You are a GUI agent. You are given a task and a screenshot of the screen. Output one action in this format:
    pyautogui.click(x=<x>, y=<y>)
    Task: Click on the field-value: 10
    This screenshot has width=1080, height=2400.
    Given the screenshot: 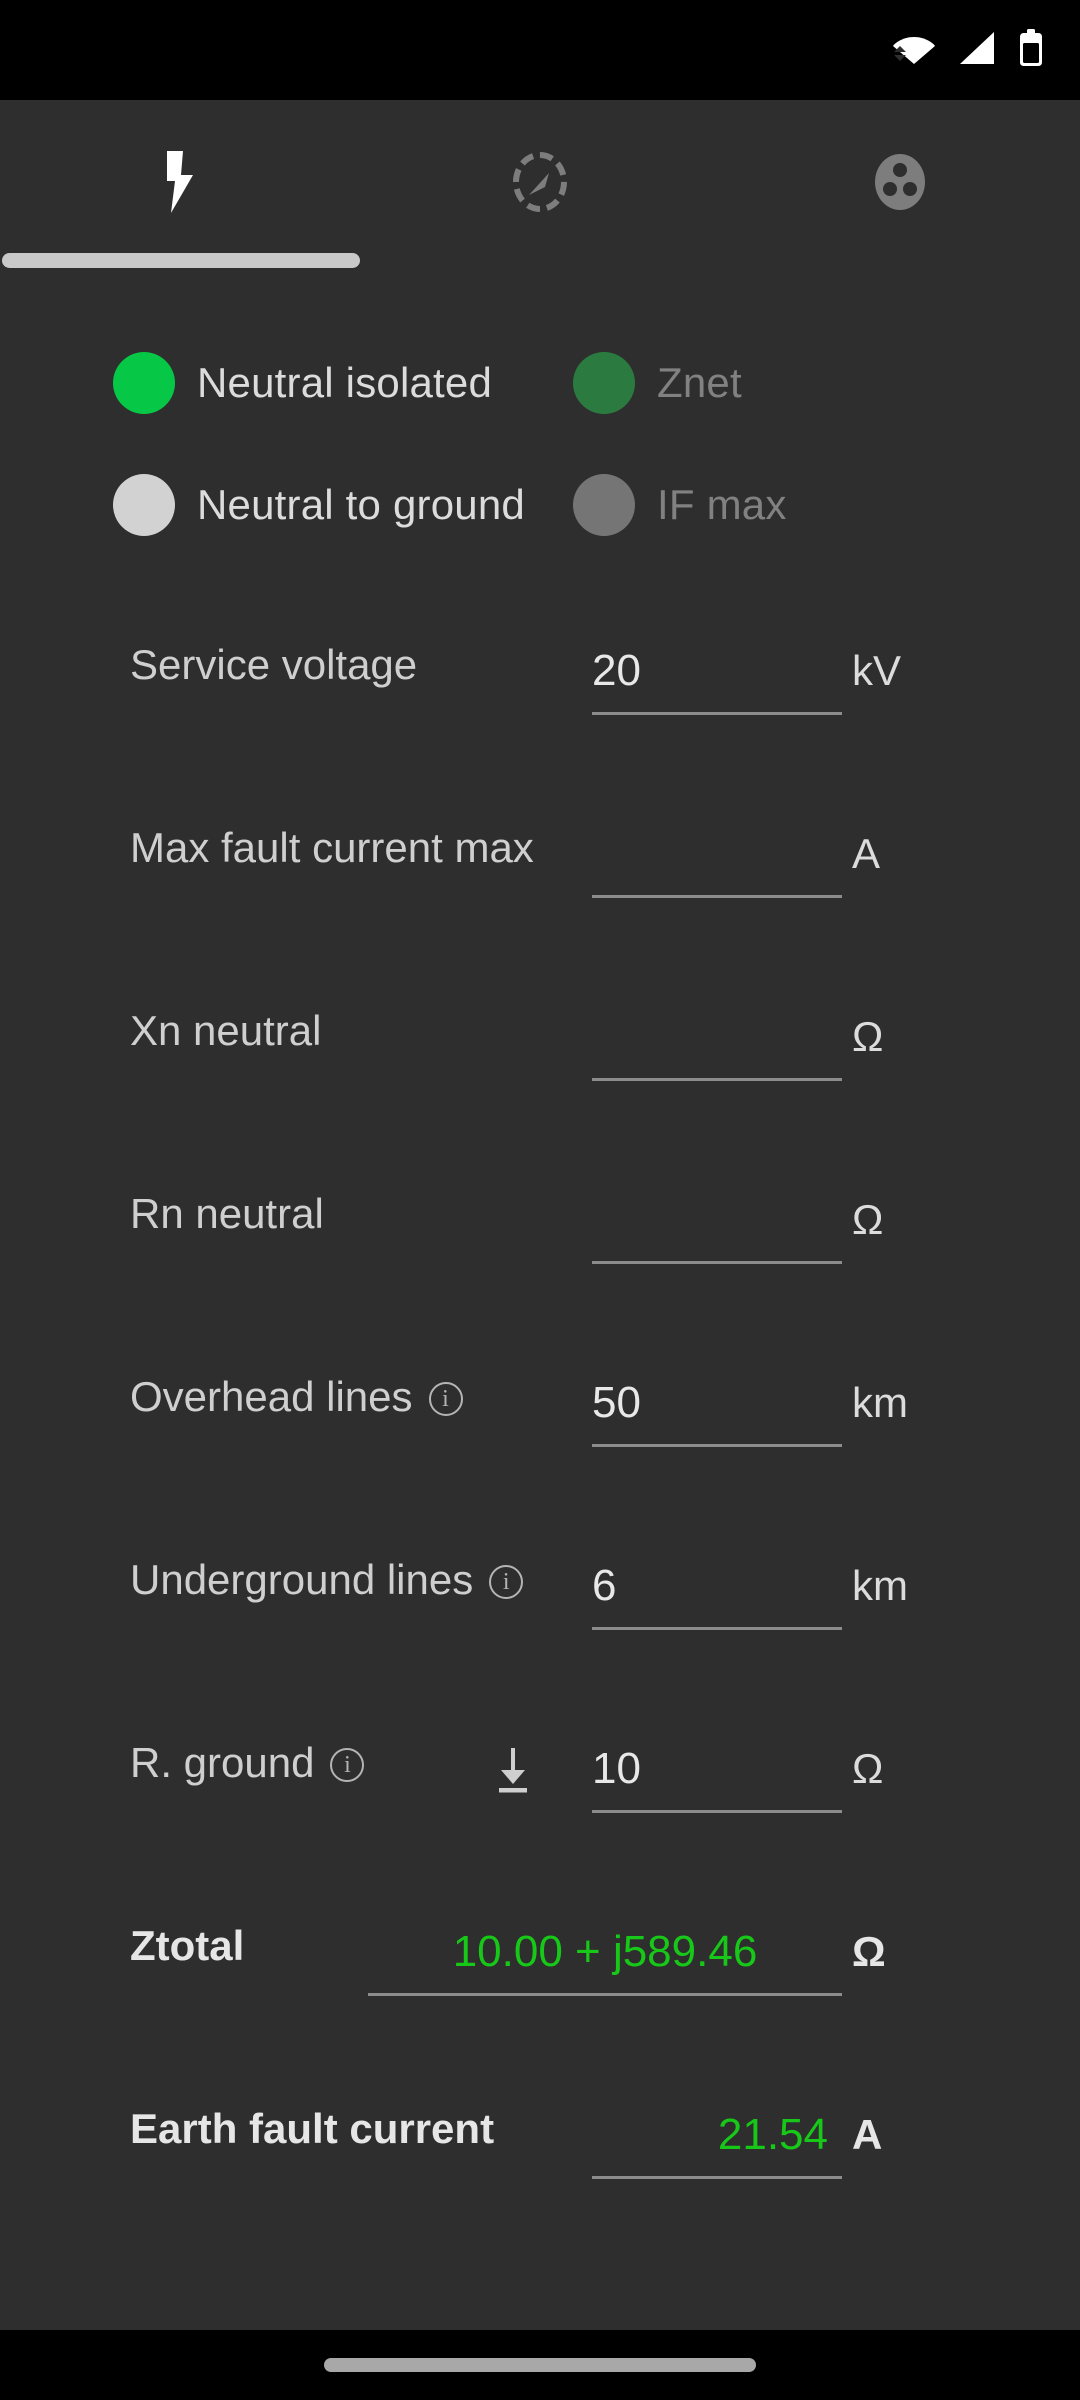 What is the action you would take?
    pyautogui.click(x=616, y=1768)
    